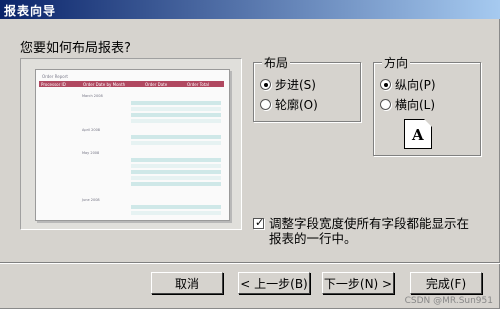 This screenshot has height=309, width=500. I want to click on preview-column-header: Order Date by Month, so click(104, 84).